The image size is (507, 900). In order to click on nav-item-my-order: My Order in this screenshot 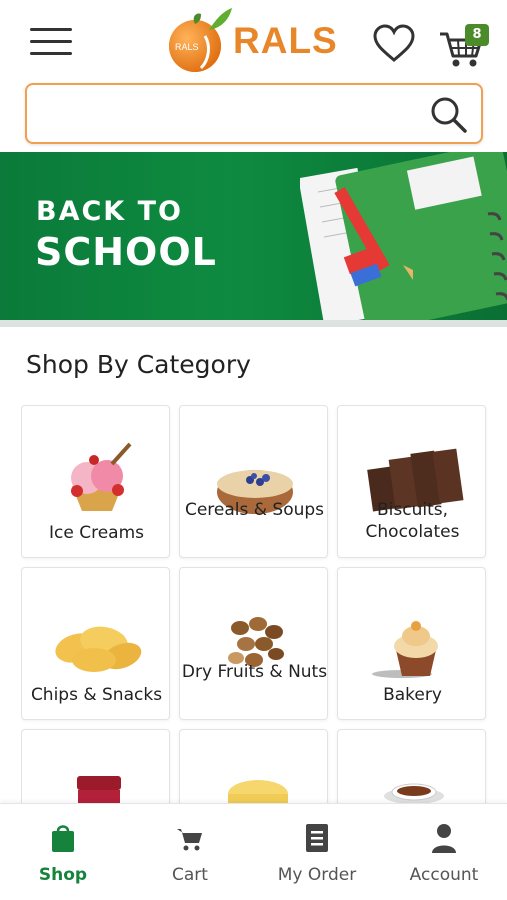, I will do `click(317, 852)`.